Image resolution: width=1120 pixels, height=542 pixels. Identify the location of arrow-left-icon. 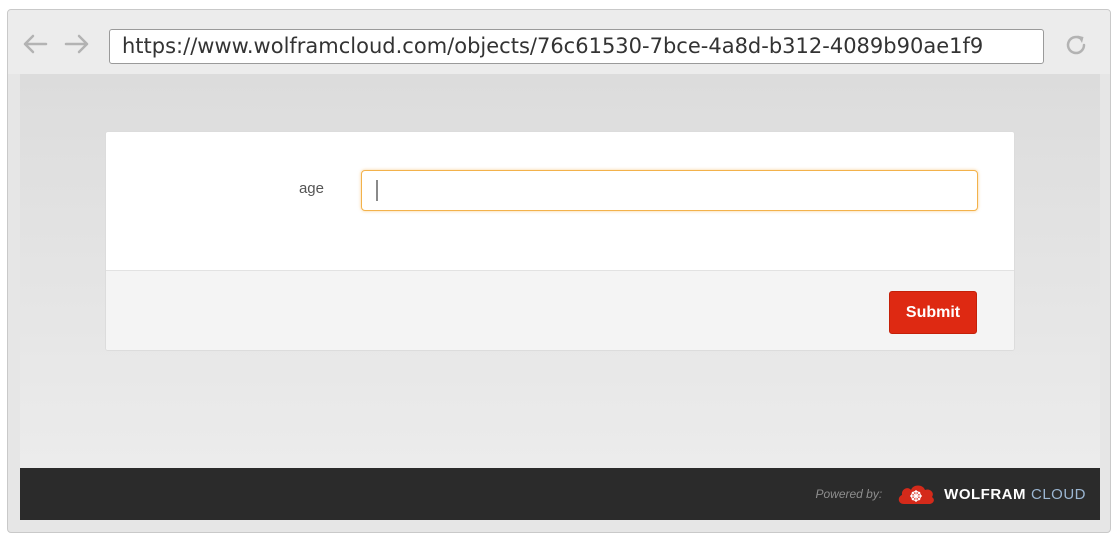
(35, 44).